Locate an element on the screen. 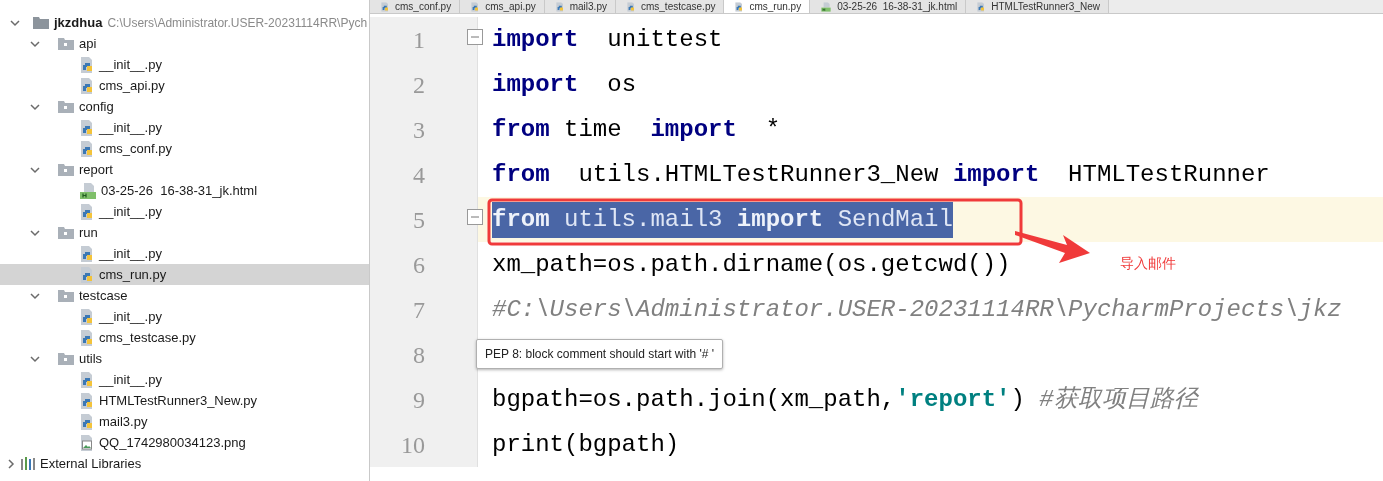  line-number: 5 is located at coordinates (418, 220).